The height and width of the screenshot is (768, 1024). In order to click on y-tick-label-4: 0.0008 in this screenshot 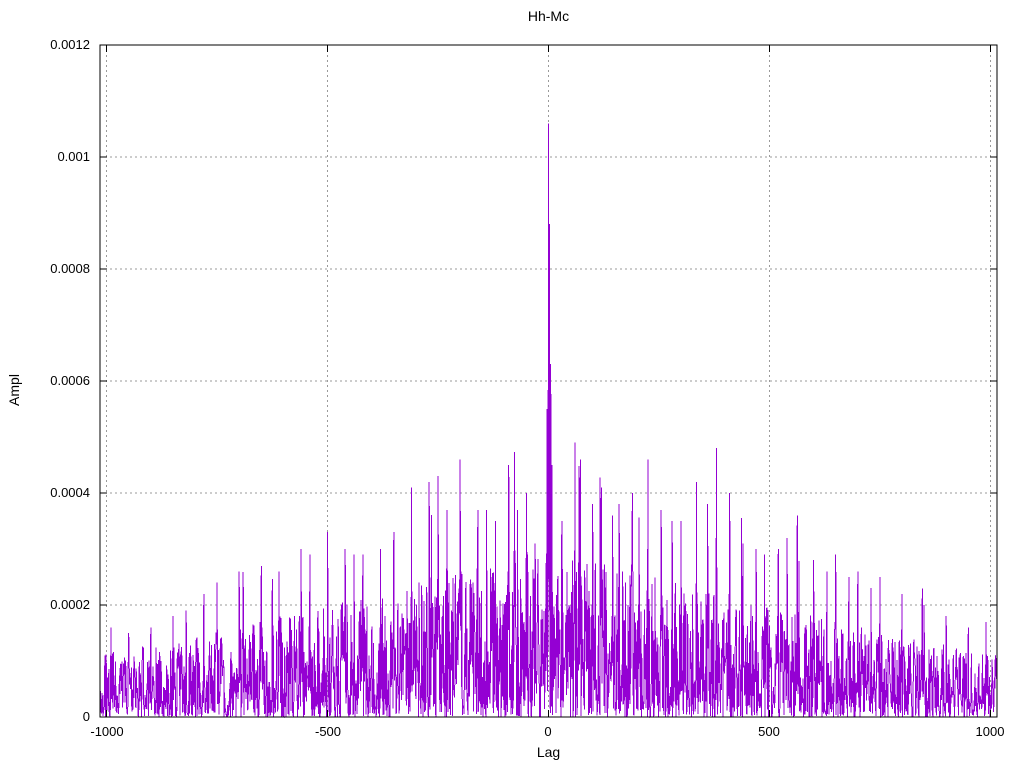, I will do `click(70, 268)`.